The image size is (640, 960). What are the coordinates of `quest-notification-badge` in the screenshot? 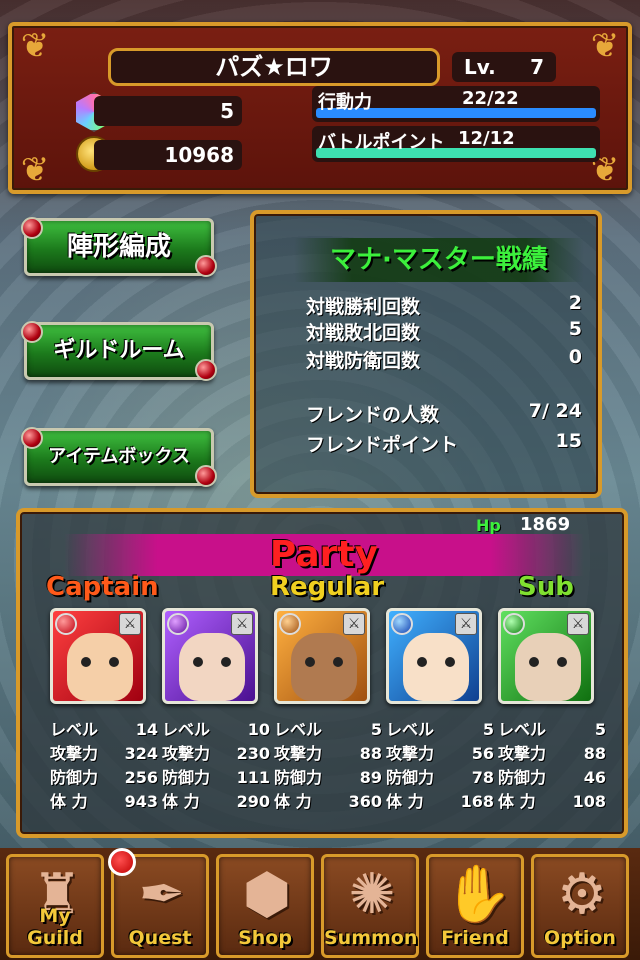 It's located at (122, 862).